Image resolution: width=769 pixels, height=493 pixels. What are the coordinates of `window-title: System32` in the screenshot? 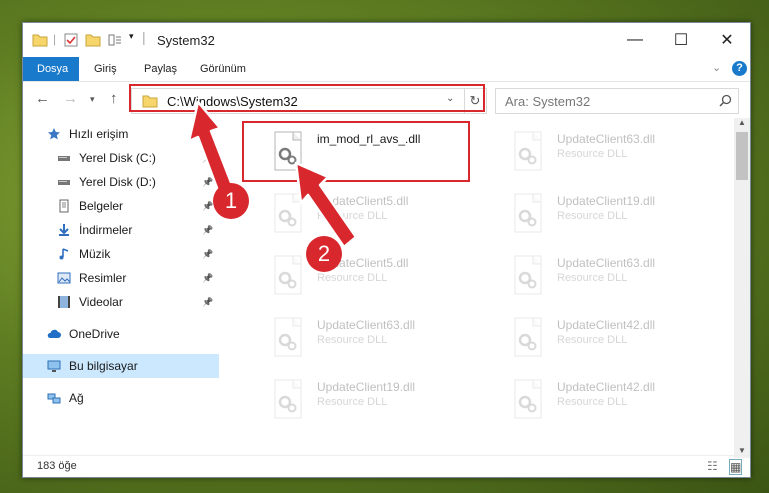 It's located at (186, 40).